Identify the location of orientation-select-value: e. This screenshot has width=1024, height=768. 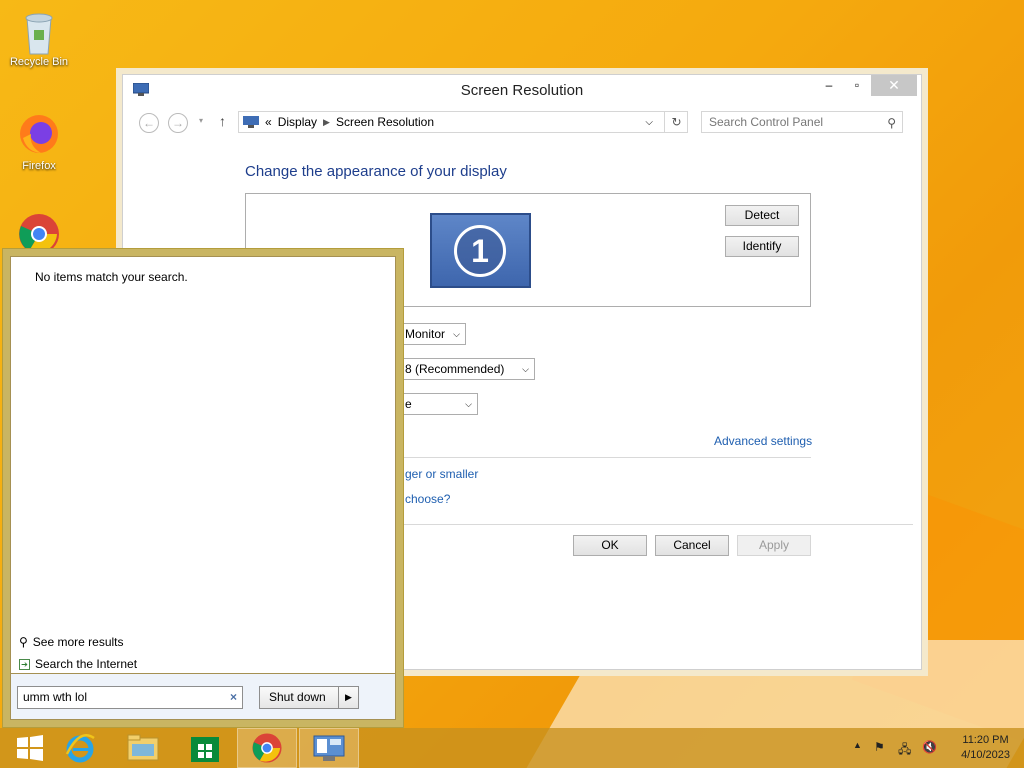
(408, 404).